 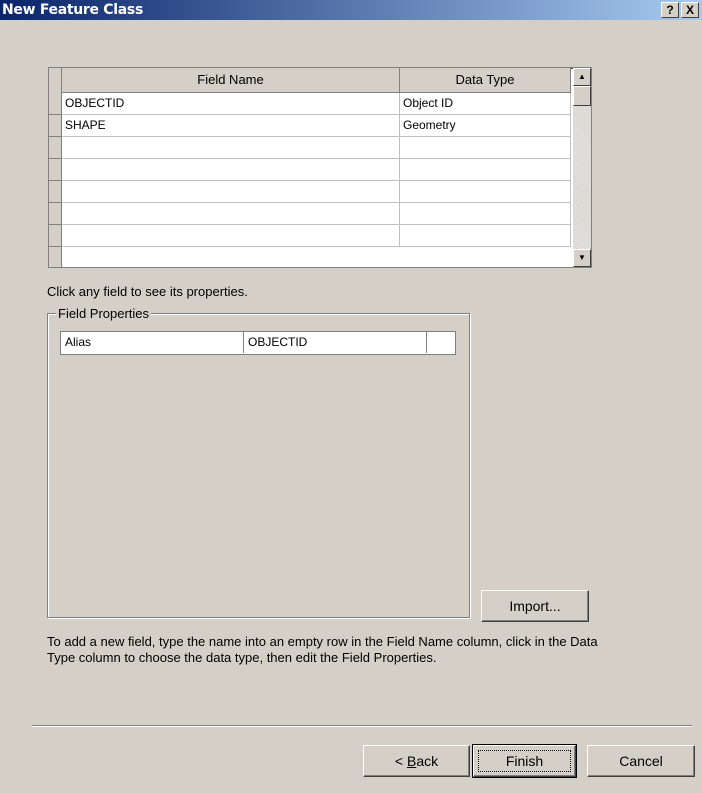 I want to click on properties-table: Alias OBJECTID, so click(x=258, y=343).